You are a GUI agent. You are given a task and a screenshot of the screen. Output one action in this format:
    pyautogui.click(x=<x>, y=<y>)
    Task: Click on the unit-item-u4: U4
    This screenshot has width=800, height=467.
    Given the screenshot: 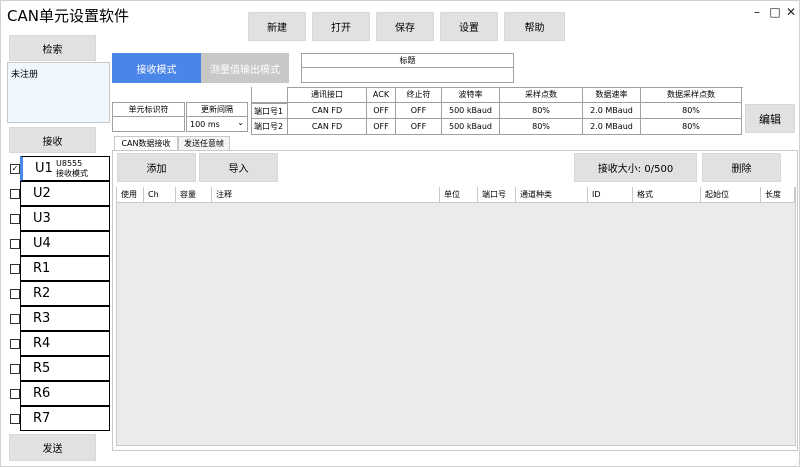 What is the action you would take?
    pyautogui.click(x=65, y=243)
    